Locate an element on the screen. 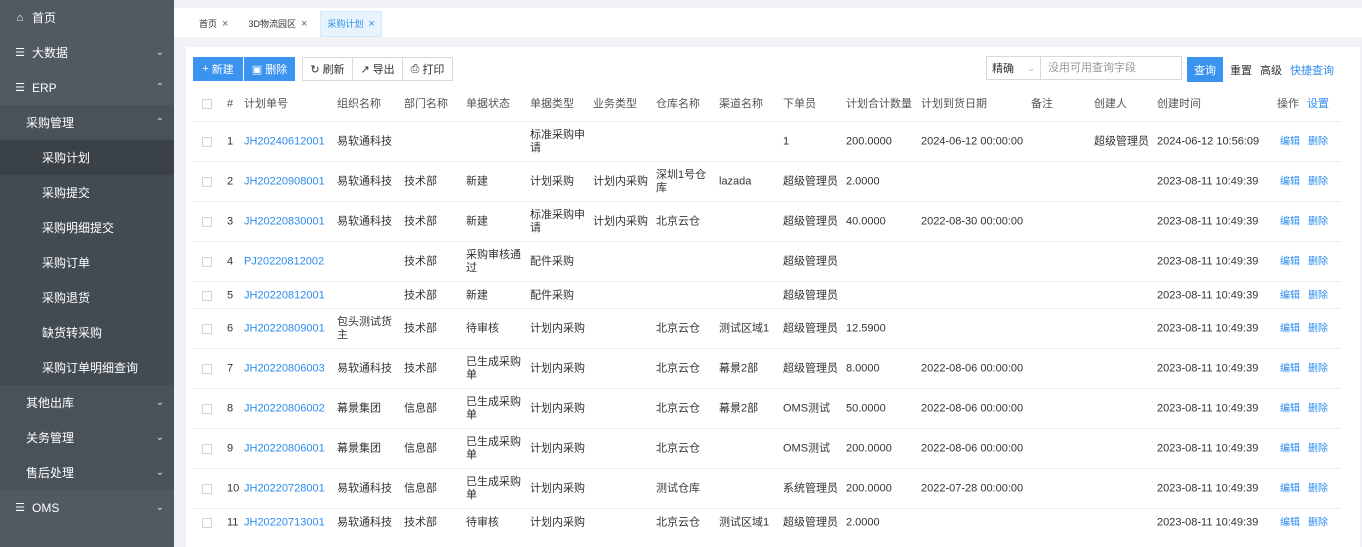 The height and width of the screenshot is (547, 1362). sidebar-item-purchase-order: 采购订单 is located at coordinates (87, 262).